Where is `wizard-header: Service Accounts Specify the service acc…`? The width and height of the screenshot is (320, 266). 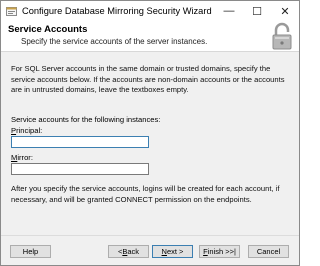 wizard-header: Service Accounts Specify the service acc… is located at coordinates (150, 36).